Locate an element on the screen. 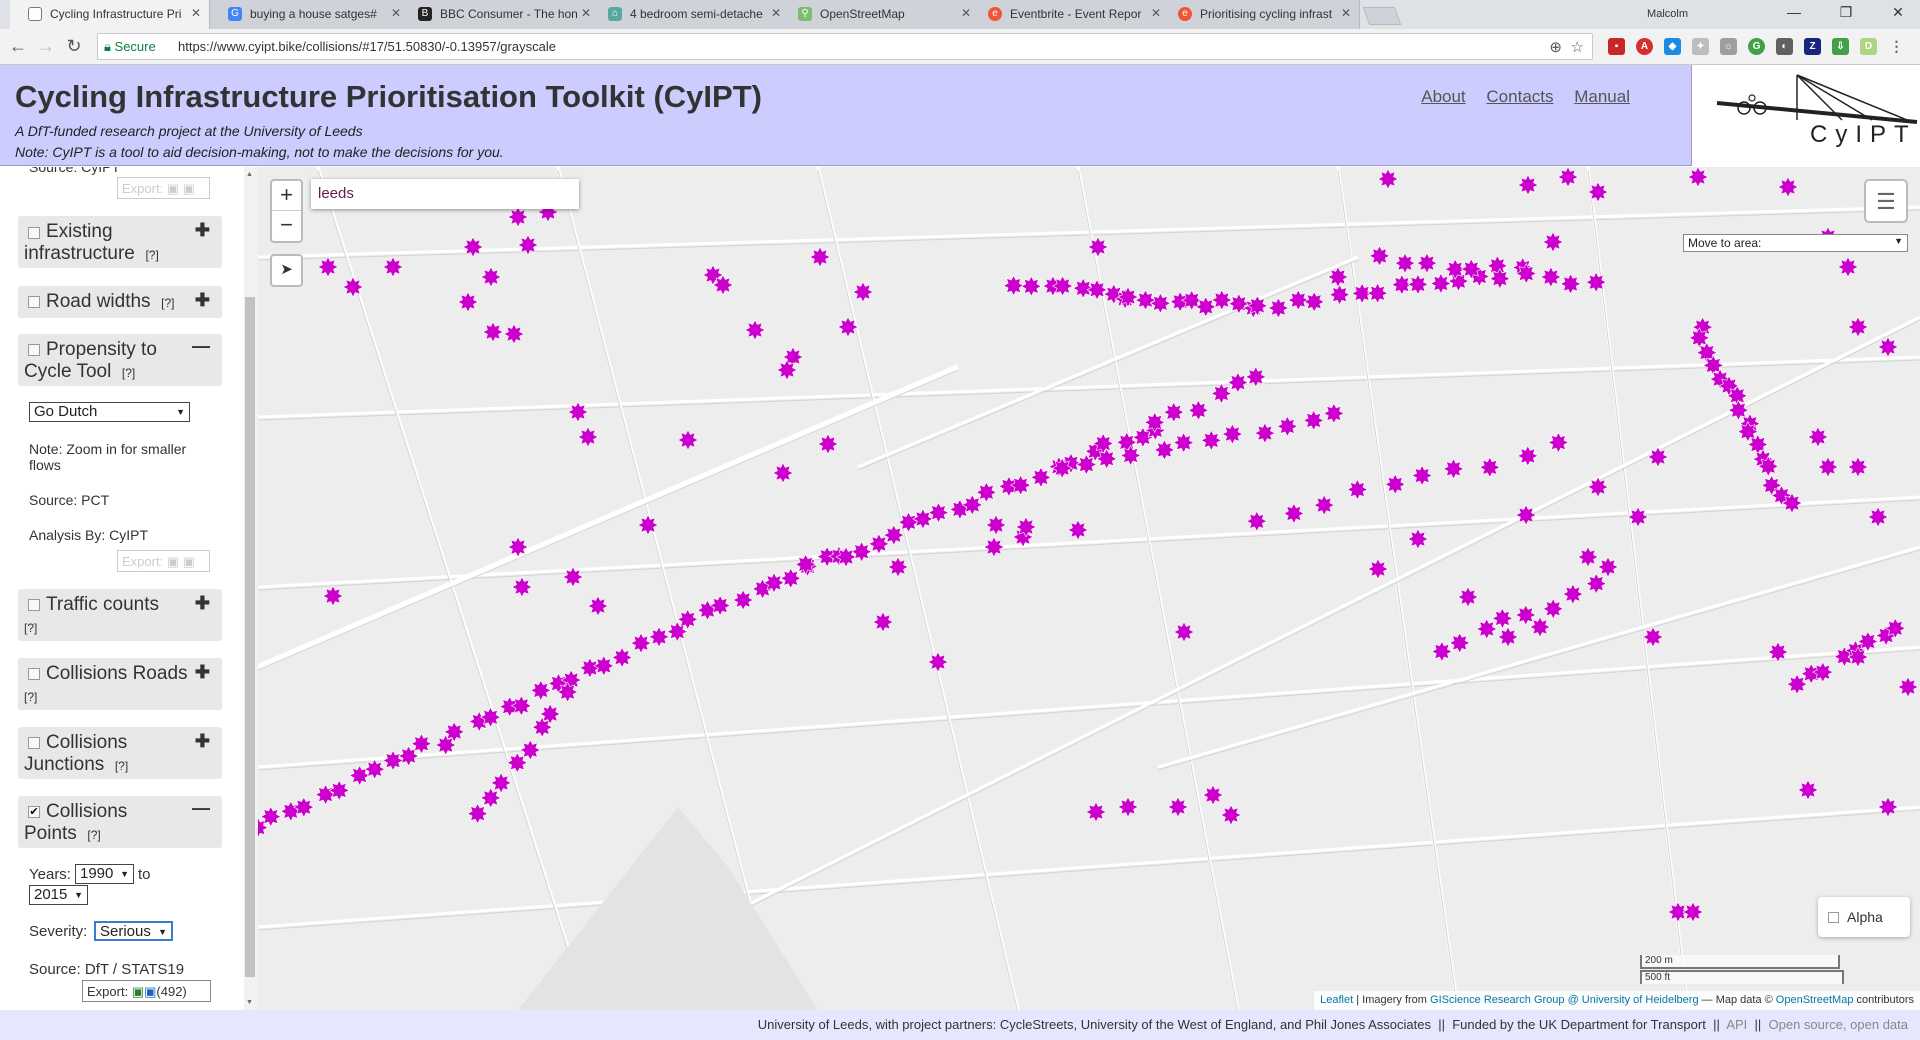 The image size is (1920, 1040). extension-icon: ☼ is located at coordinates (1728, 46).